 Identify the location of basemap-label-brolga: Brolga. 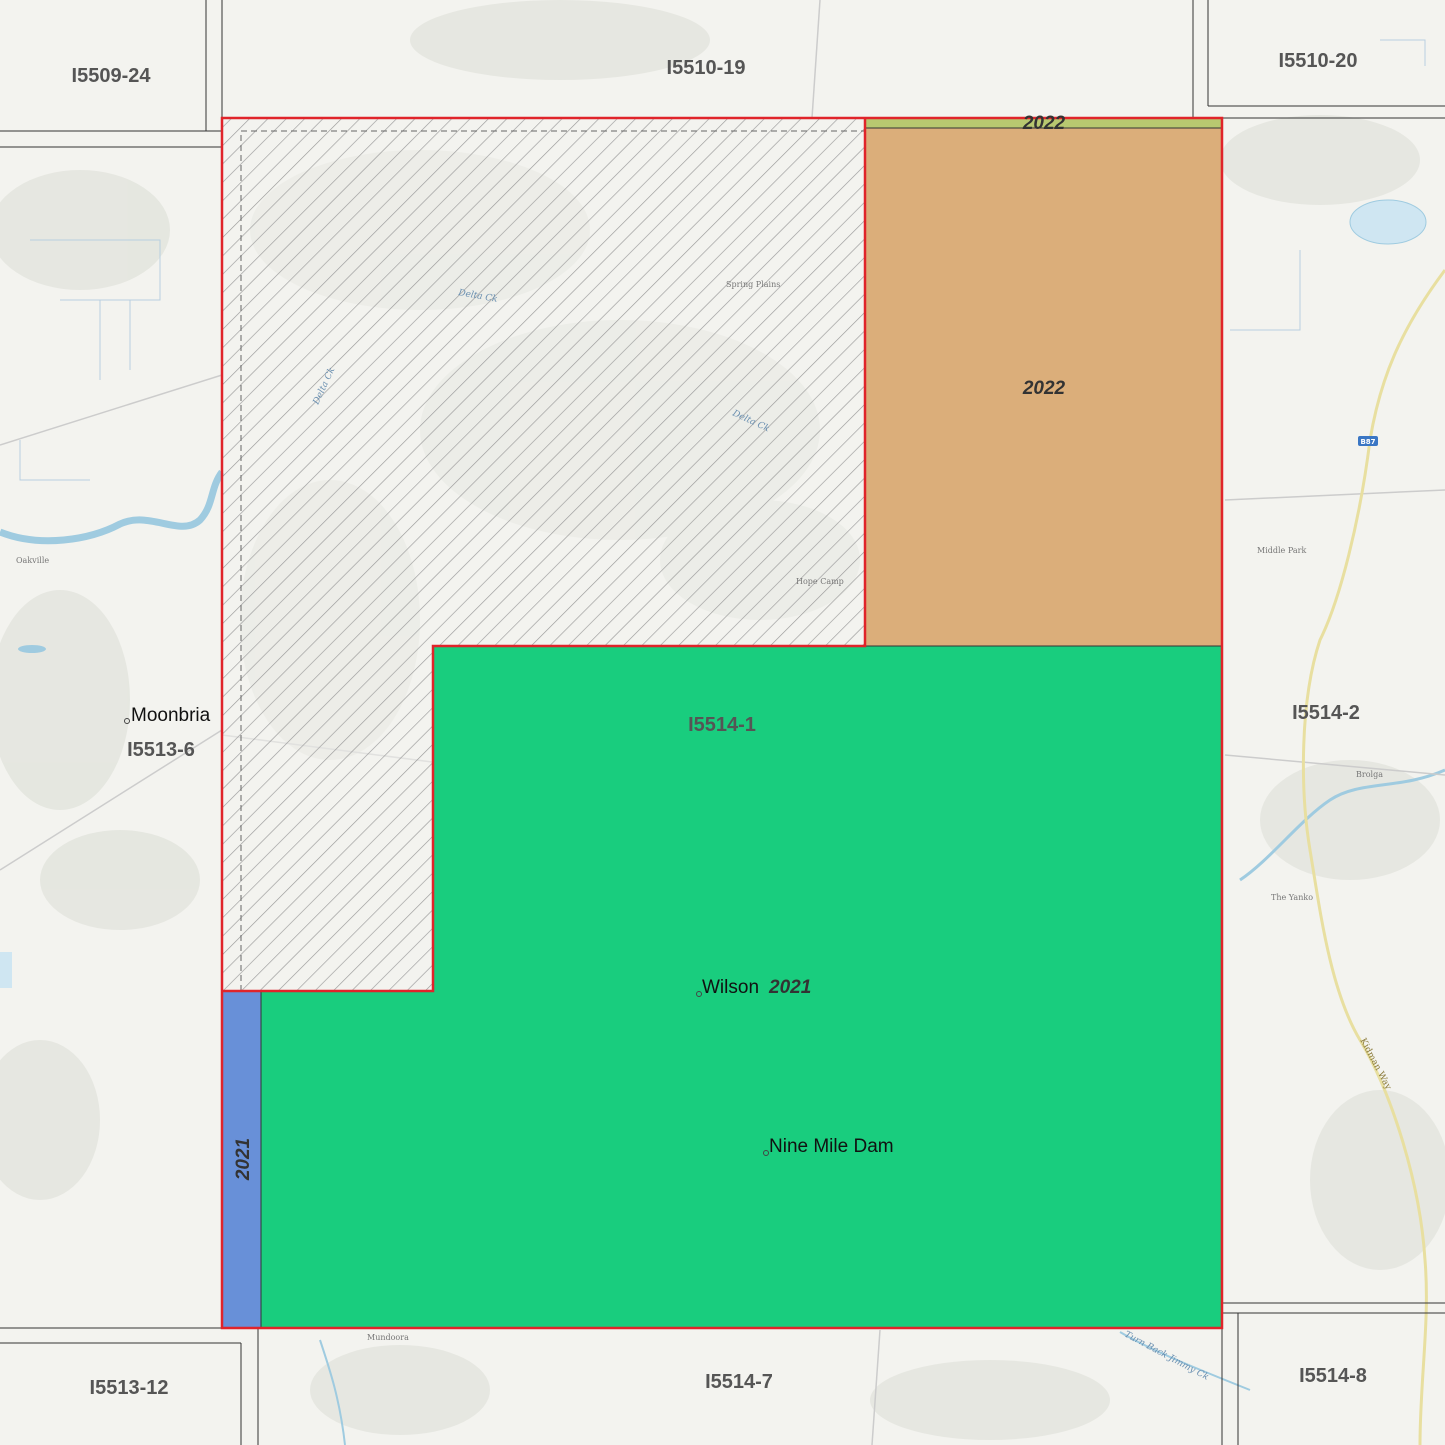
(1369, 774).